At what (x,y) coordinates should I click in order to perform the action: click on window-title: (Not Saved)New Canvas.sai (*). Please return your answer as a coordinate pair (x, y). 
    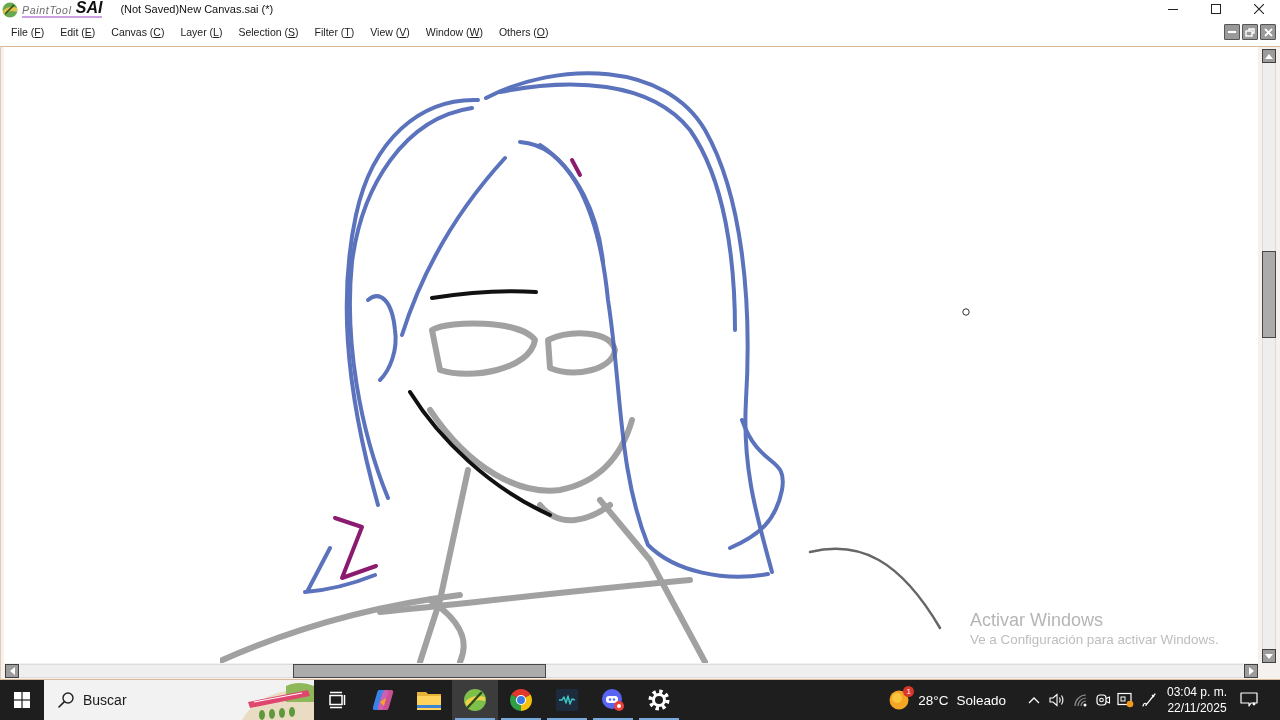
    Looking at the image, I should click on (197, 9).